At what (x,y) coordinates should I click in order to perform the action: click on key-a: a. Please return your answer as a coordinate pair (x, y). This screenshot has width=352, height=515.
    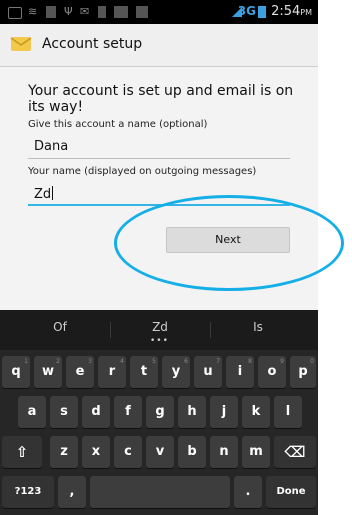
    Looking at the image, I should click on (32, 412).